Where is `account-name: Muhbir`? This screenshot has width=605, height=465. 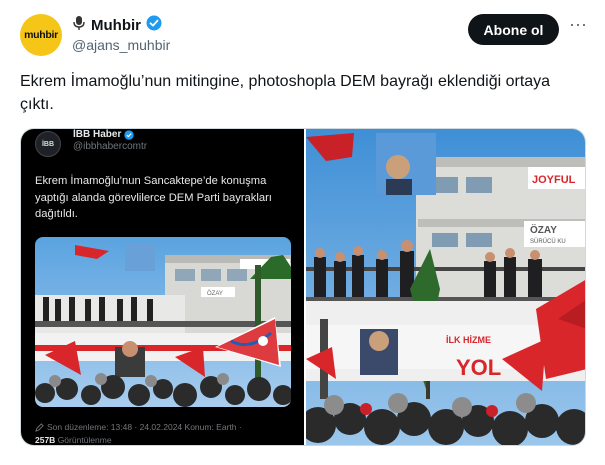
account-name: Muhbir is located at coordinates (116, 25).